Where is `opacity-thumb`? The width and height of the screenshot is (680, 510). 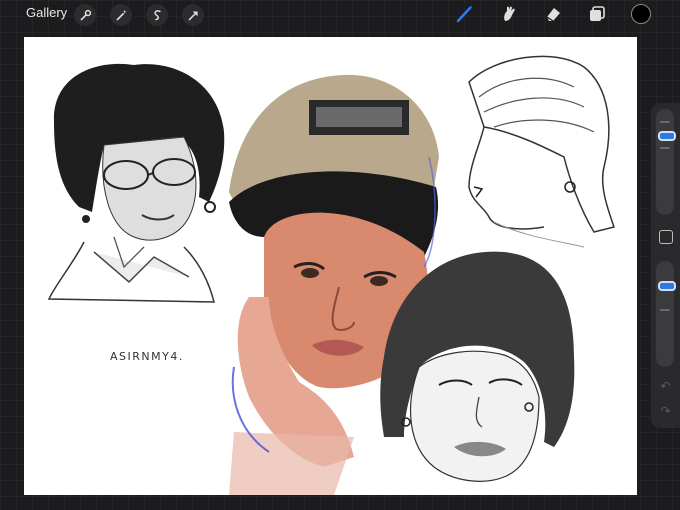
opacity-thumb is located at coordinates (667, 286).